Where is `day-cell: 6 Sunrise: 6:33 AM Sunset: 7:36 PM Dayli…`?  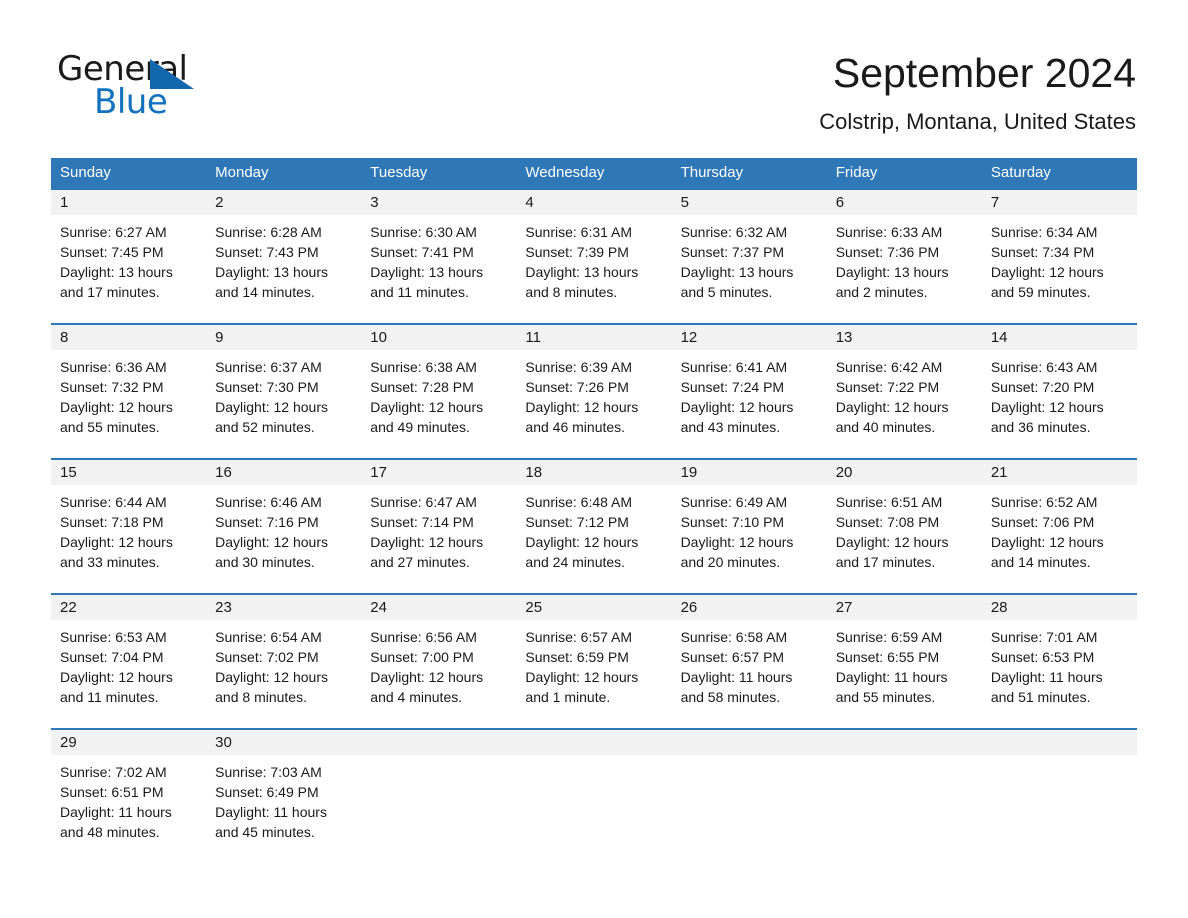 day-cell: 6 Sunrise: 6:33 AM Sunset: 7:36 PM Dayli… is located at coordinates (904, 256).